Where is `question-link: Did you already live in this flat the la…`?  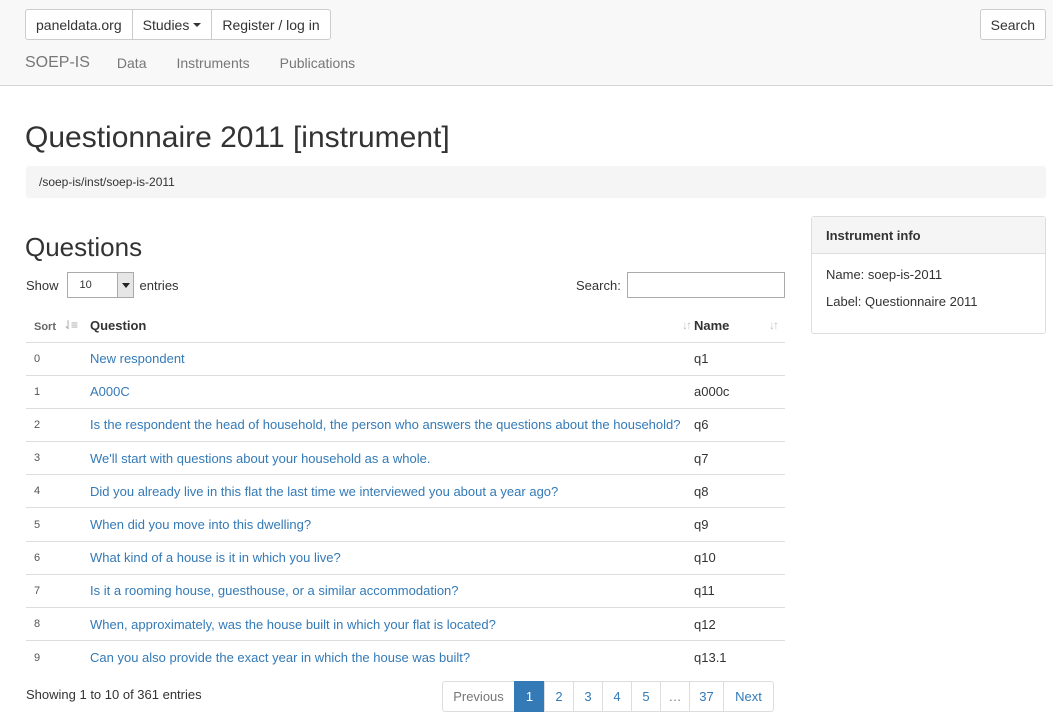 question-link: Did you already live in this flat the la… is located at coordinates (324, 491).